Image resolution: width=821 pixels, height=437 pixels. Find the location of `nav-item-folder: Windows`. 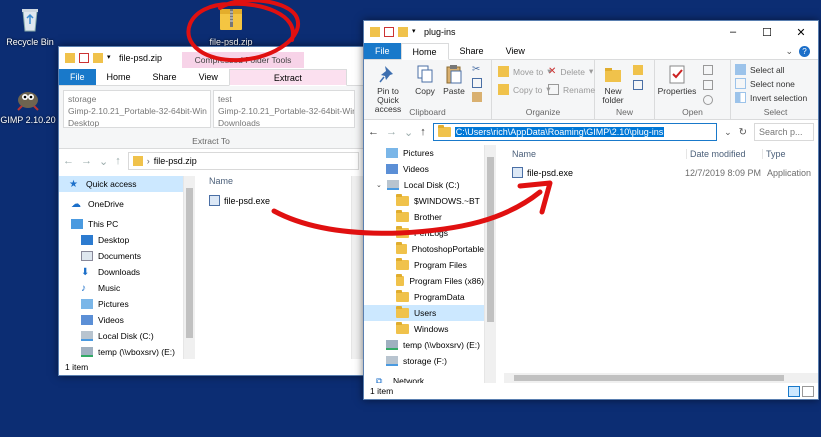

nav-item-folder: Windows is located at coordinates (426, 329).